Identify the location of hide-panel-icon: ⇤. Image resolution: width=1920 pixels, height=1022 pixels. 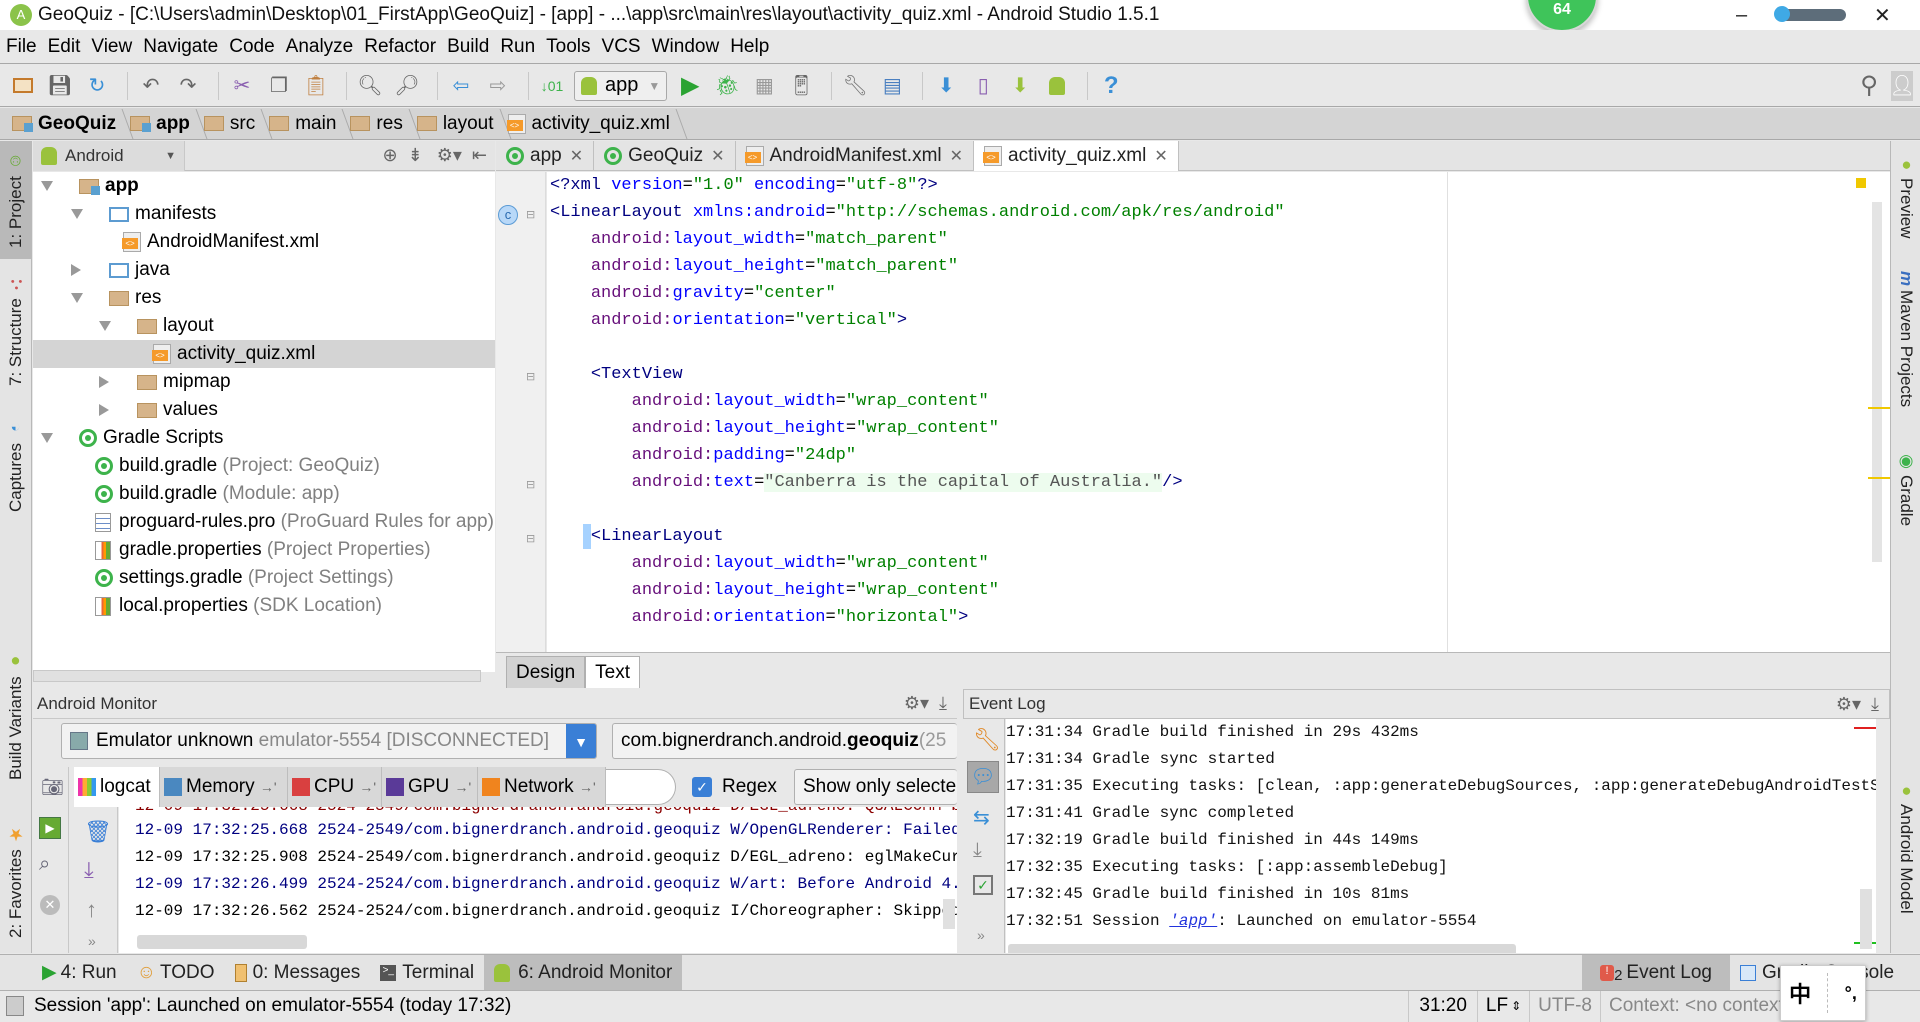
(479, 155).